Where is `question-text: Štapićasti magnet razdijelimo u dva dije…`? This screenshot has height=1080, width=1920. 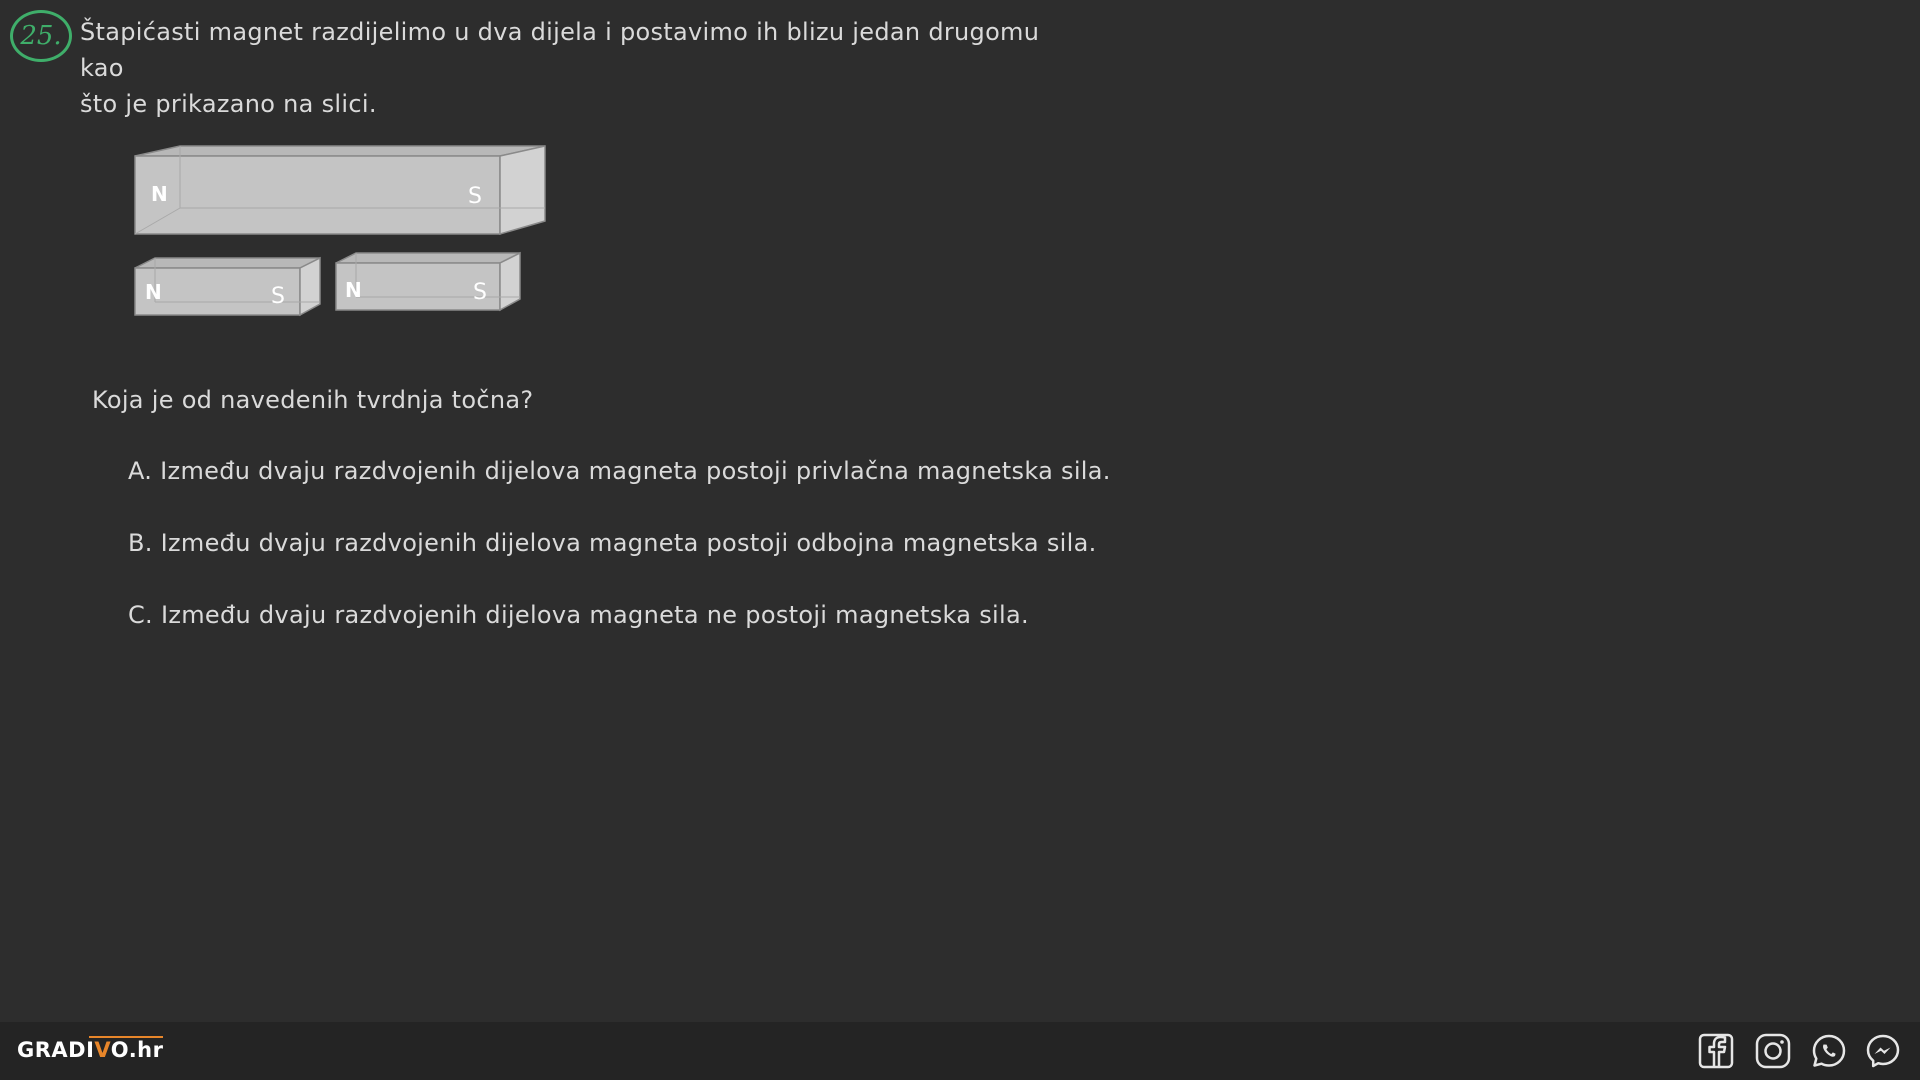
question-text: Štapićasti magnet razdijelimo u dva dije… is located at coordinates (560, 68).